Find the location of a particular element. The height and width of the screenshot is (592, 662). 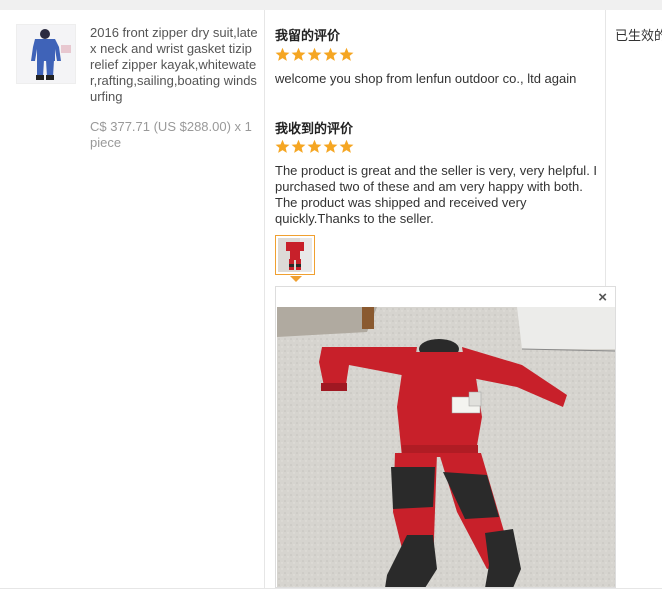

my-feedback-heading: 我留的评价 is located at coordinates (308, 35).